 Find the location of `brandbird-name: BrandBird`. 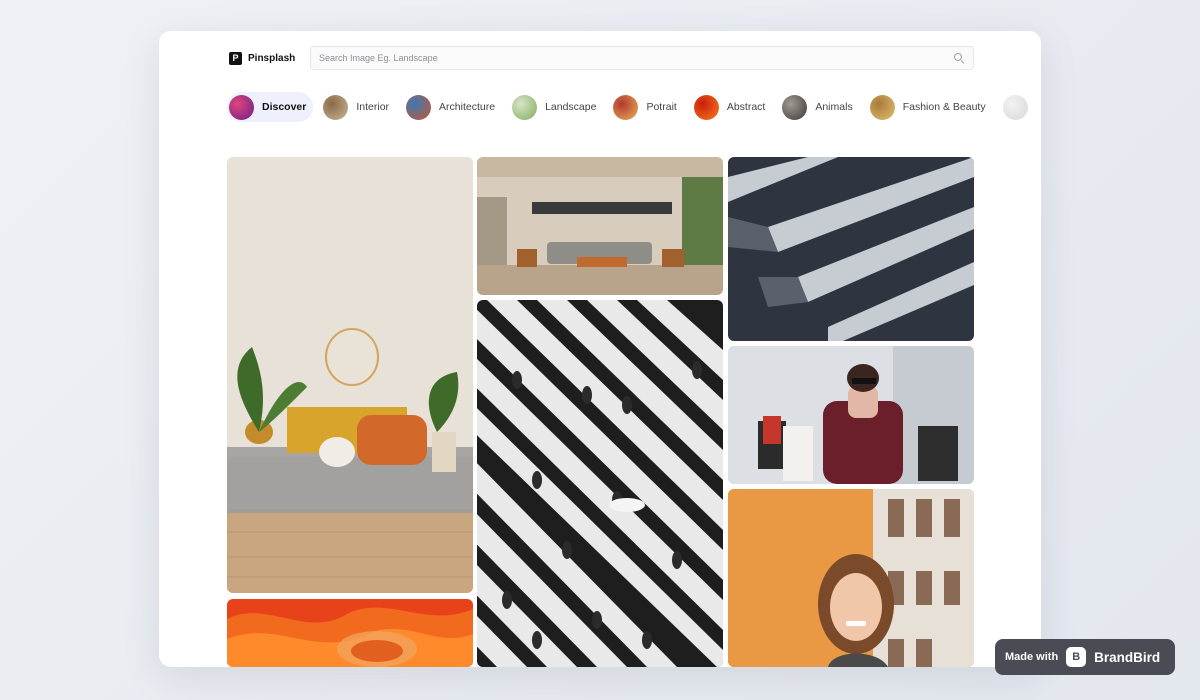

brandbird-name: BrandBird is located at coordinates (1127, 657).